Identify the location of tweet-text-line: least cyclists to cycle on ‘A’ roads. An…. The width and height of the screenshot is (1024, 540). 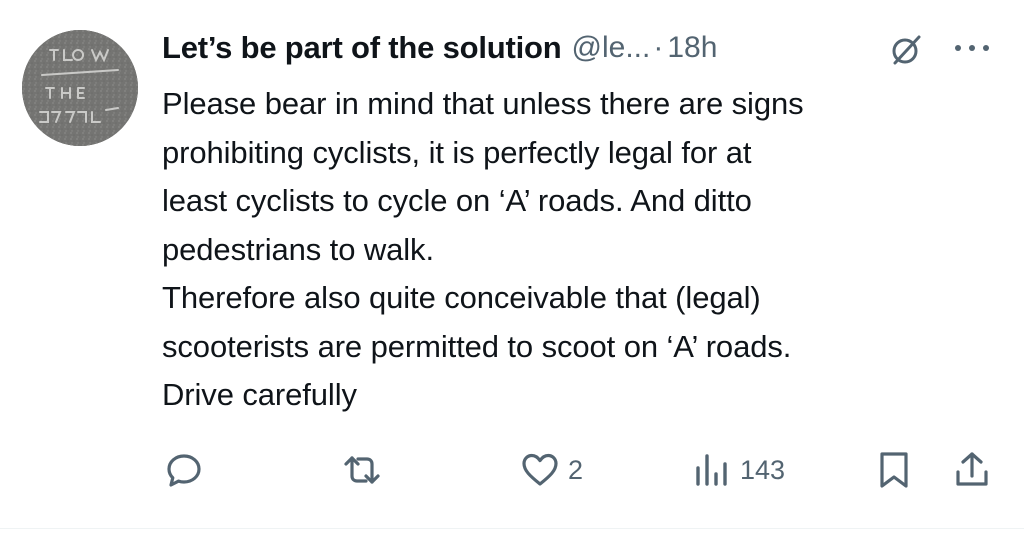
(457, 200).